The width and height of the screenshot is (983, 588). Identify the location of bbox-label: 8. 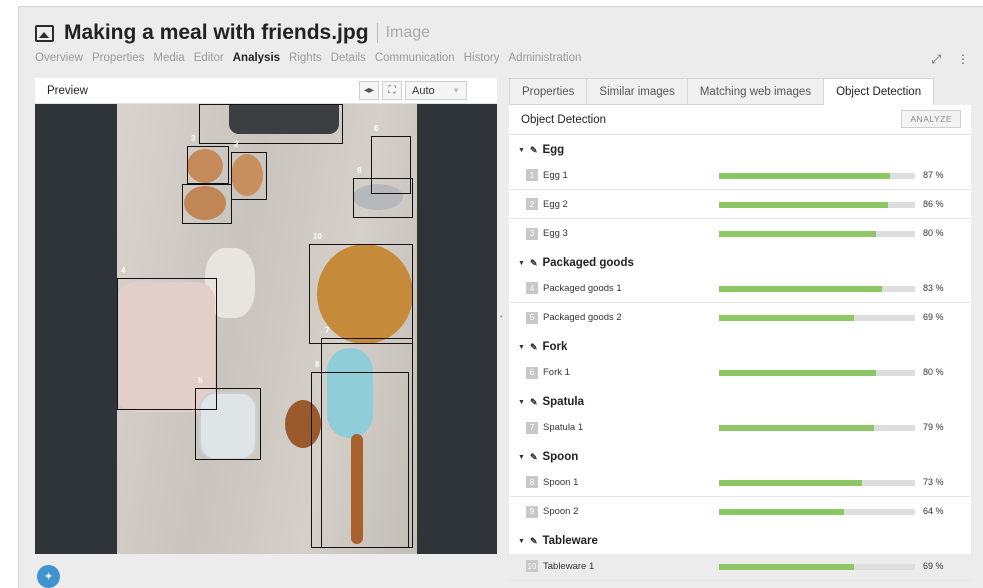
(317, 364).